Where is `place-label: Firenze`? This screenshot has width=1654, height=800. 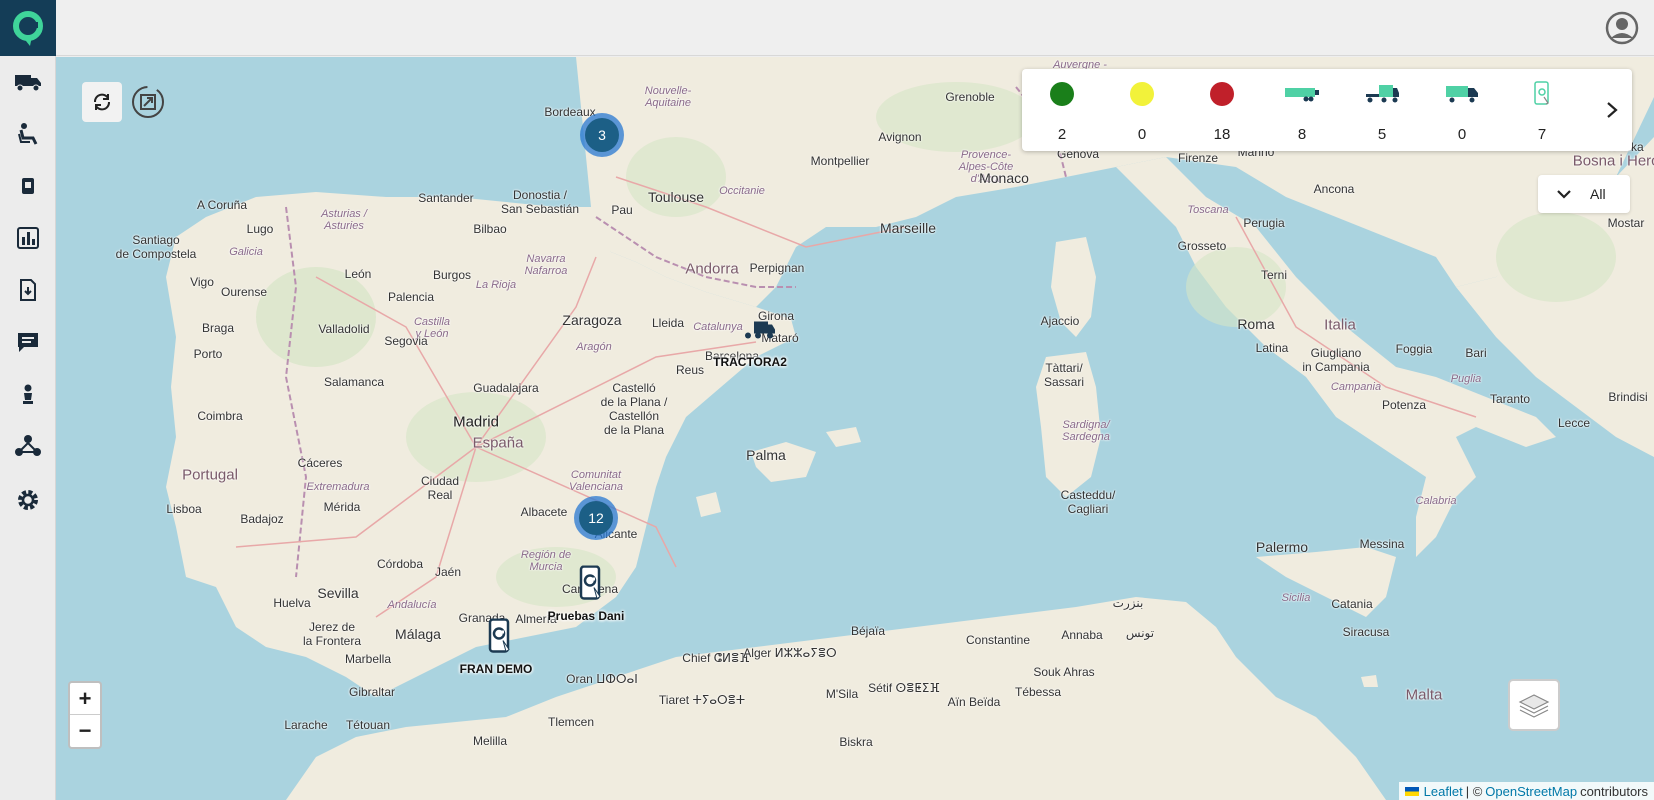
place-label: Firenze is located at coordinates (1198, 158).